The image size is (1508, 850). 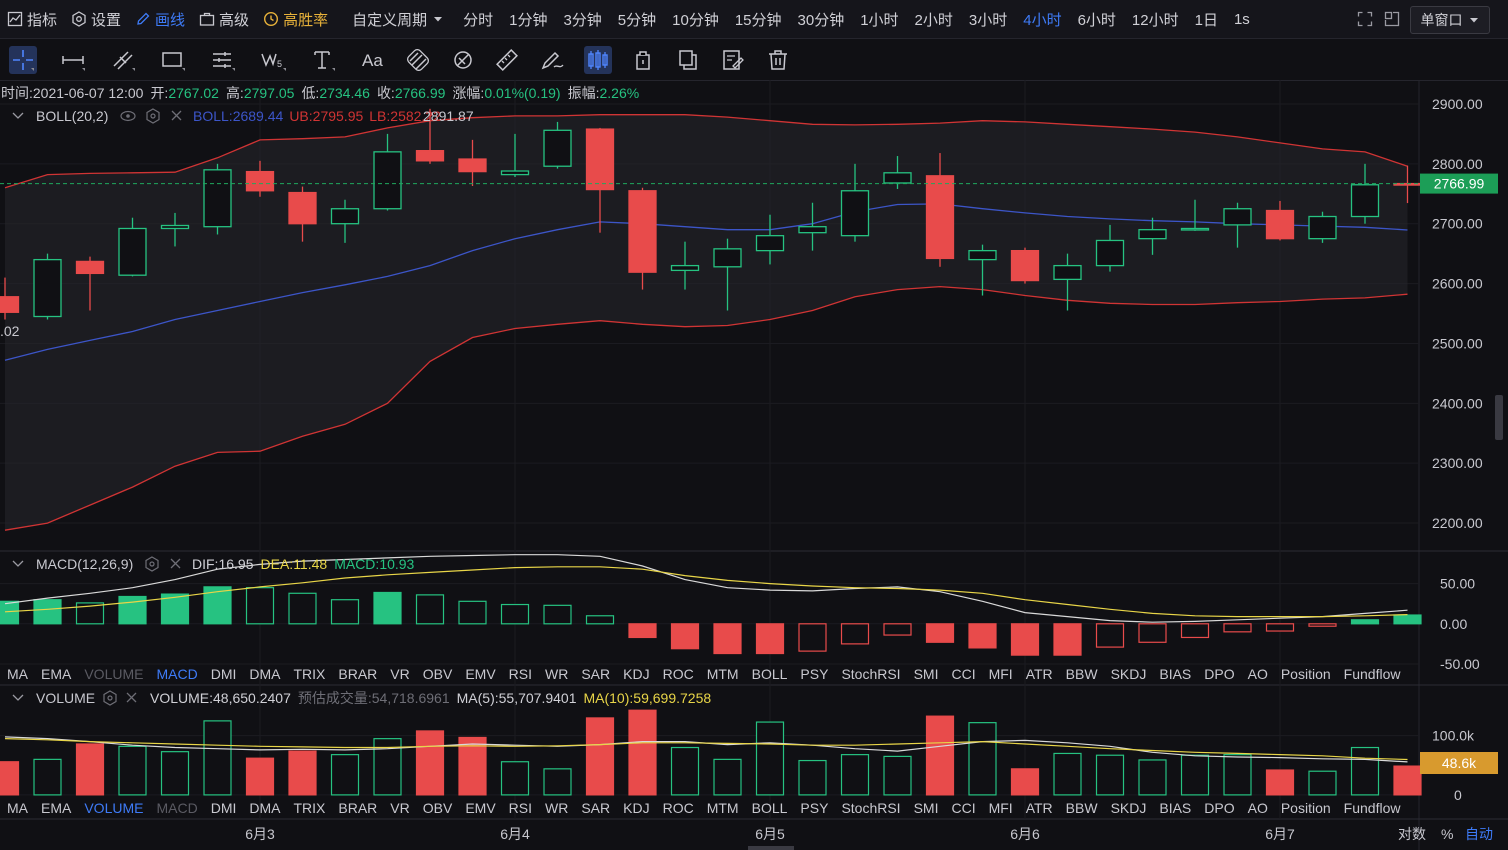 What do you see at coordinates (553, 60) in the screenshot?
I see `brush-tool` at bounding box center [553, 60].